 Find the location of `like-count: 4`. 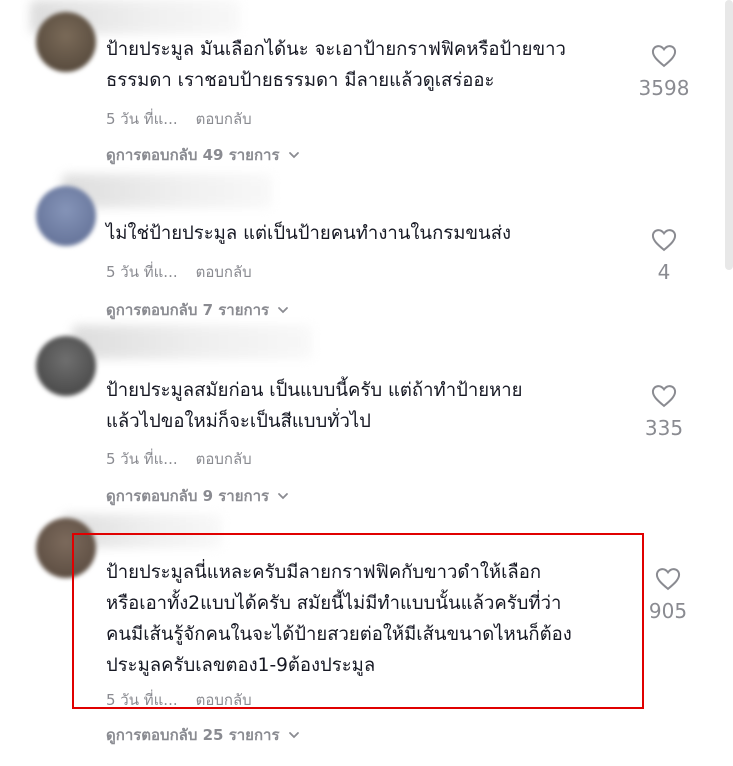

like-count: 4 is located at coordinates (664, 272).